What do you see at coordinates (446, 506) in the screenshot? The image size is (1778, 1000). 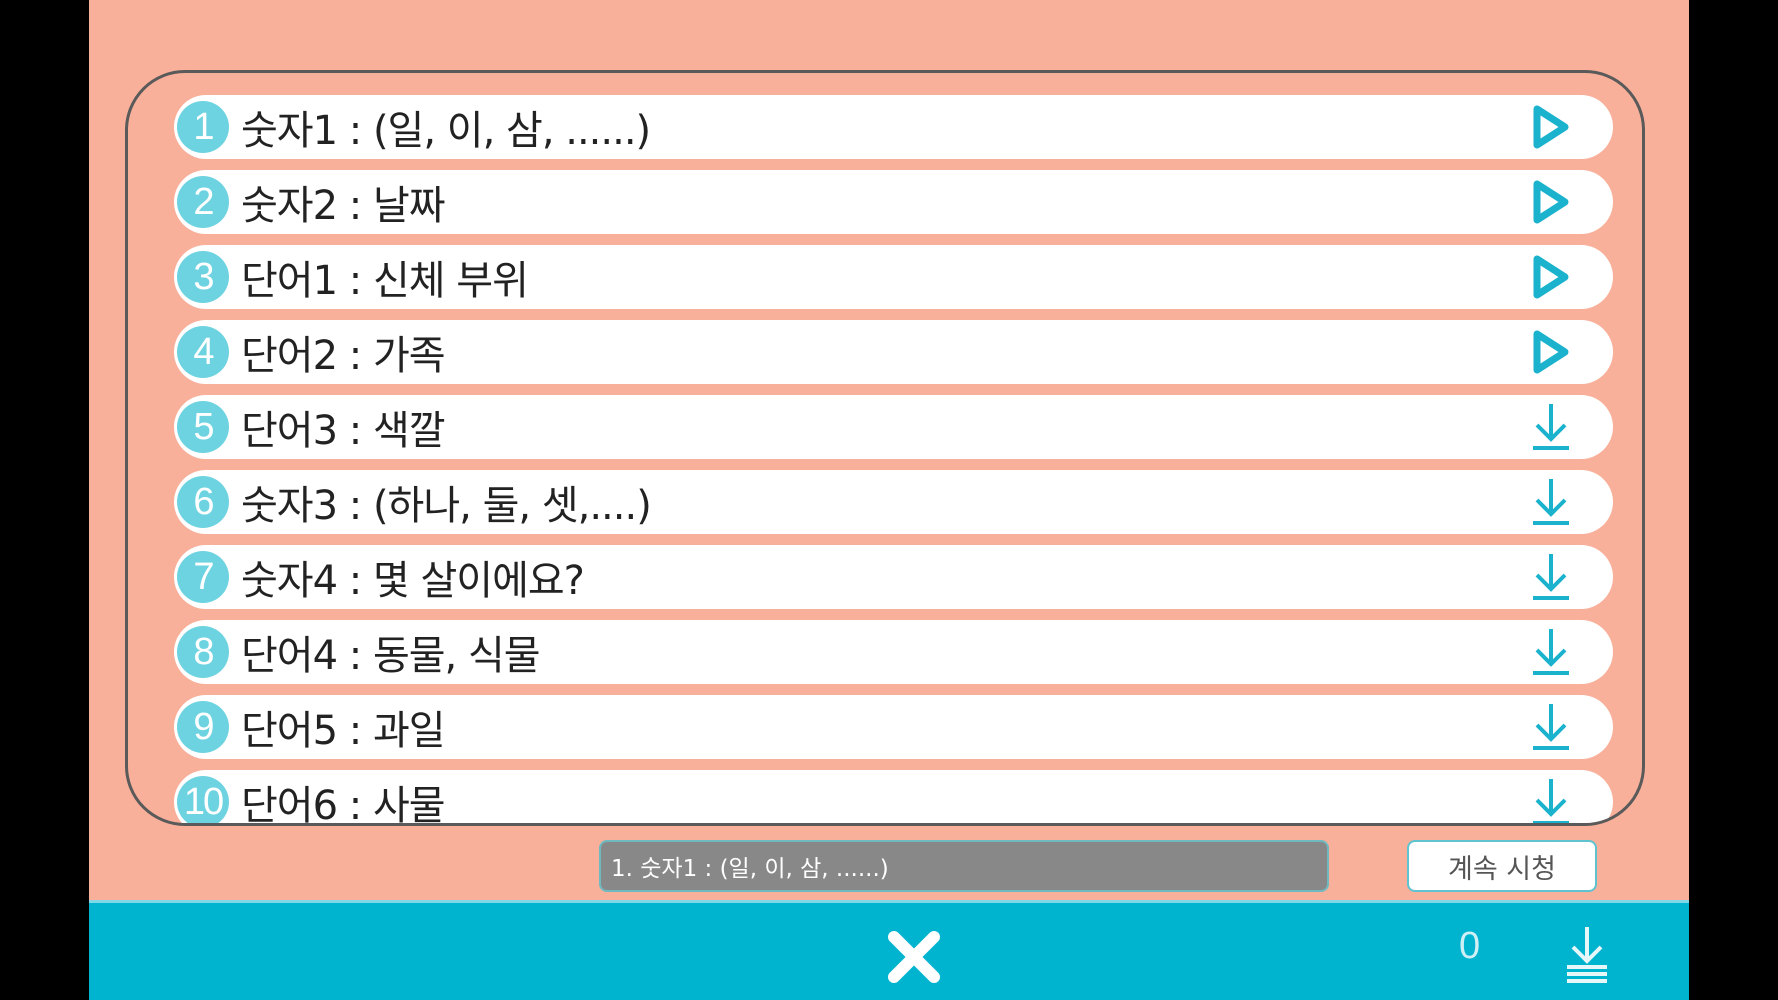 I see `lesson-title: 숫자3 : (하나, 둘, 셋,....)` at bounding box center [446, 506].